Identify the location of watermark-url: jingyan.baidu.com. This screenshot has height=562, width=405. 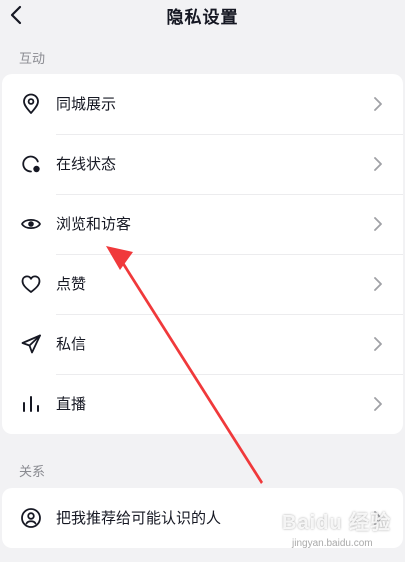
(332, 543).